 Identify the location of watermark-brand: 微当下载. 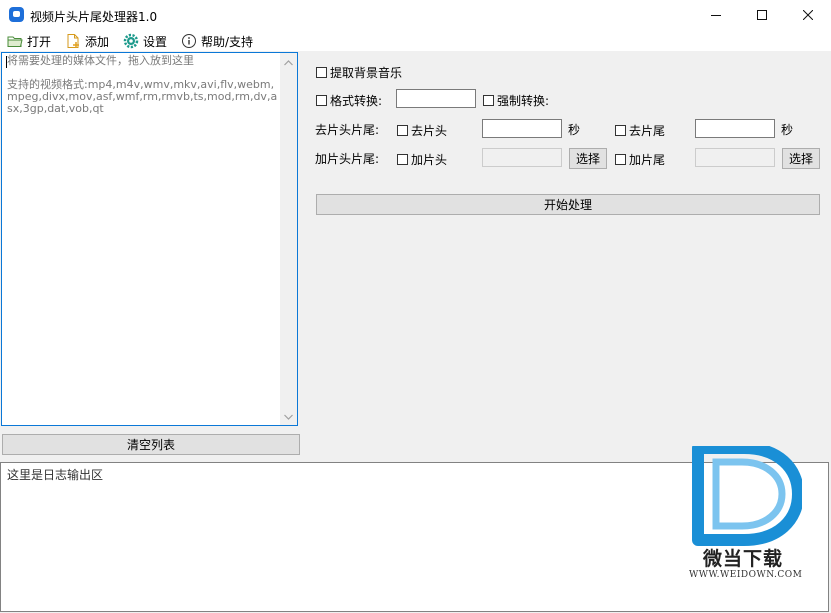
(743, 559).